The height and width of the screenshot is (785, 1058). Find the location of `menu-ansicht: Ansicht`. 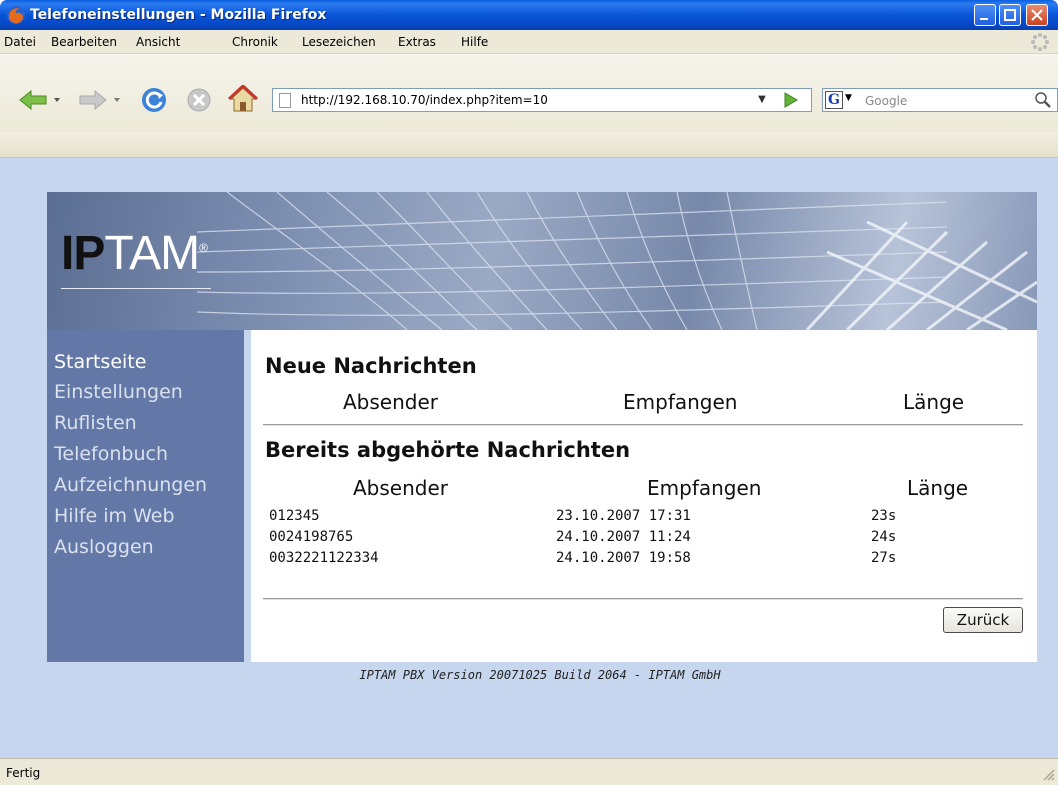

menu-ansicht: Ansicht is located at coordinates (158, 42).